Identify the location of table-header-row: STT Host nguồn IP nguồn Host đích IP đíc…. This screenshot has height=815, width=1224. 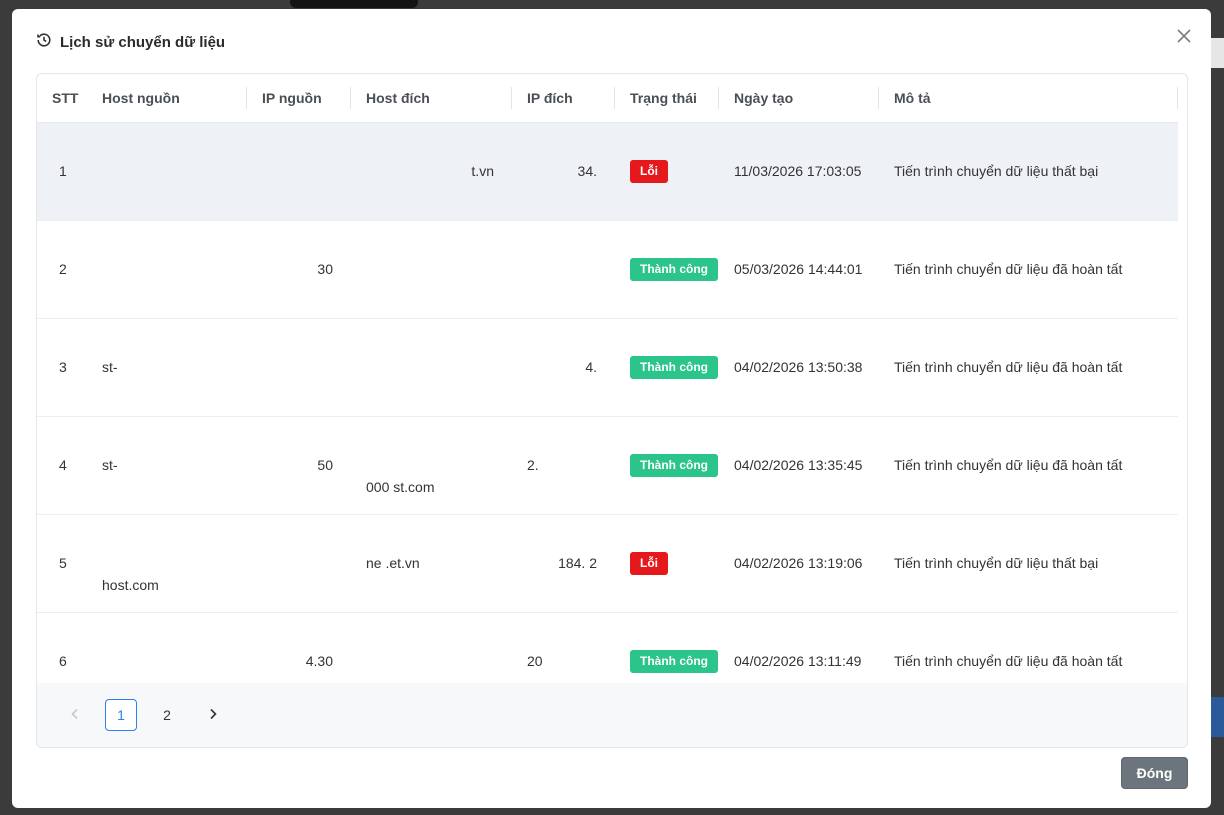
(607, 98).